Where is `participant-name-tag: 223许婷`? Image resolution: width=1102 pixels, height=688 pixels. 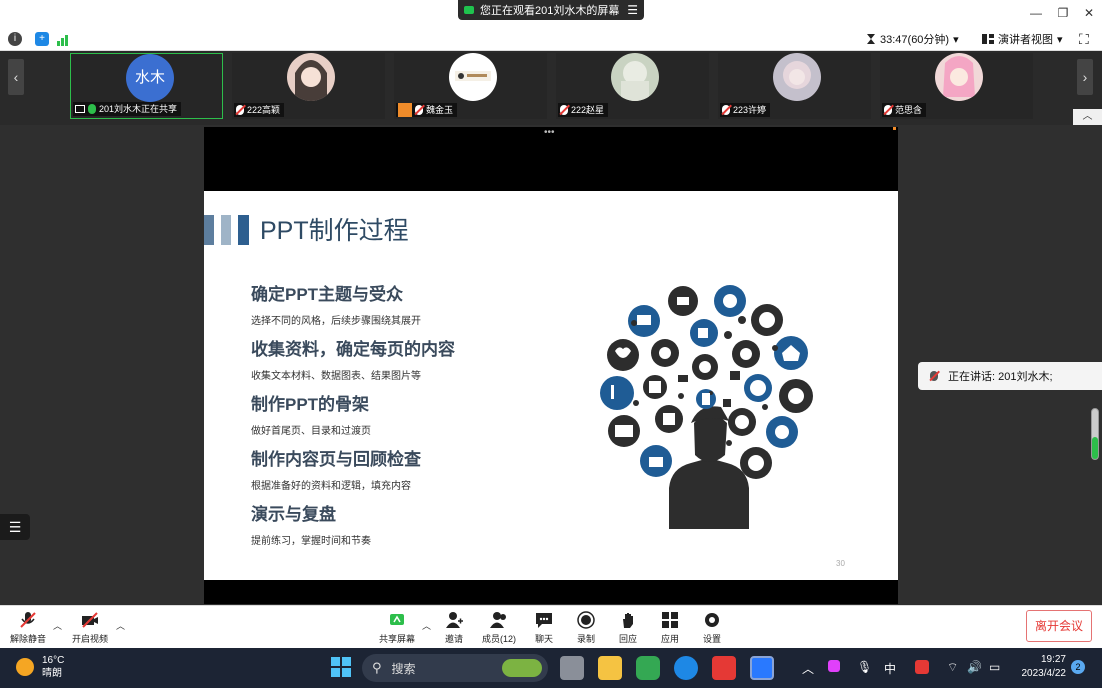 participant-name-tag: 223许婷 is located at coordinates (745, 110).